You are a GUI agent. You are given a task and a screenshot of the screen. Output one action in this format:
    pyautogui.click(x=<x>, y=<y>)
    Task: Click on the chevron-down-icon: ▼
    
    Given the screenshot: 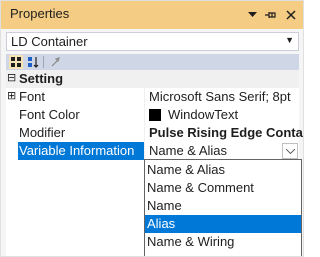 What is the action you would take?
    pyautogui.click(x=289, y=40)
    